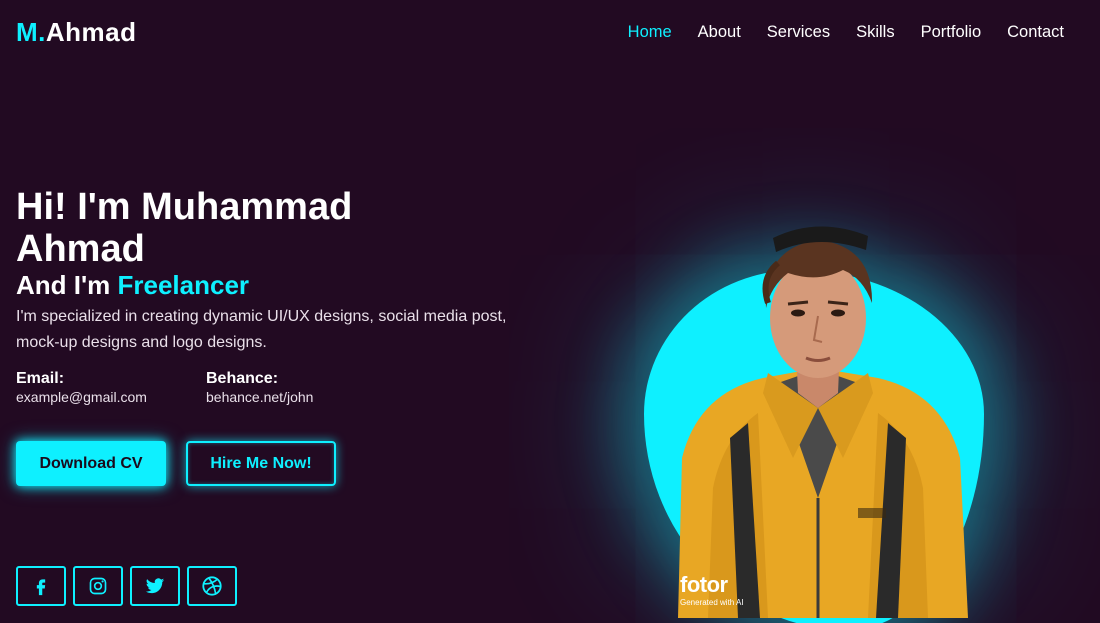 The width and height of the screenshot is (1100, 623). Describe the element at coordinates (126, 586) in the screenshot. I see `social-links` at that location.